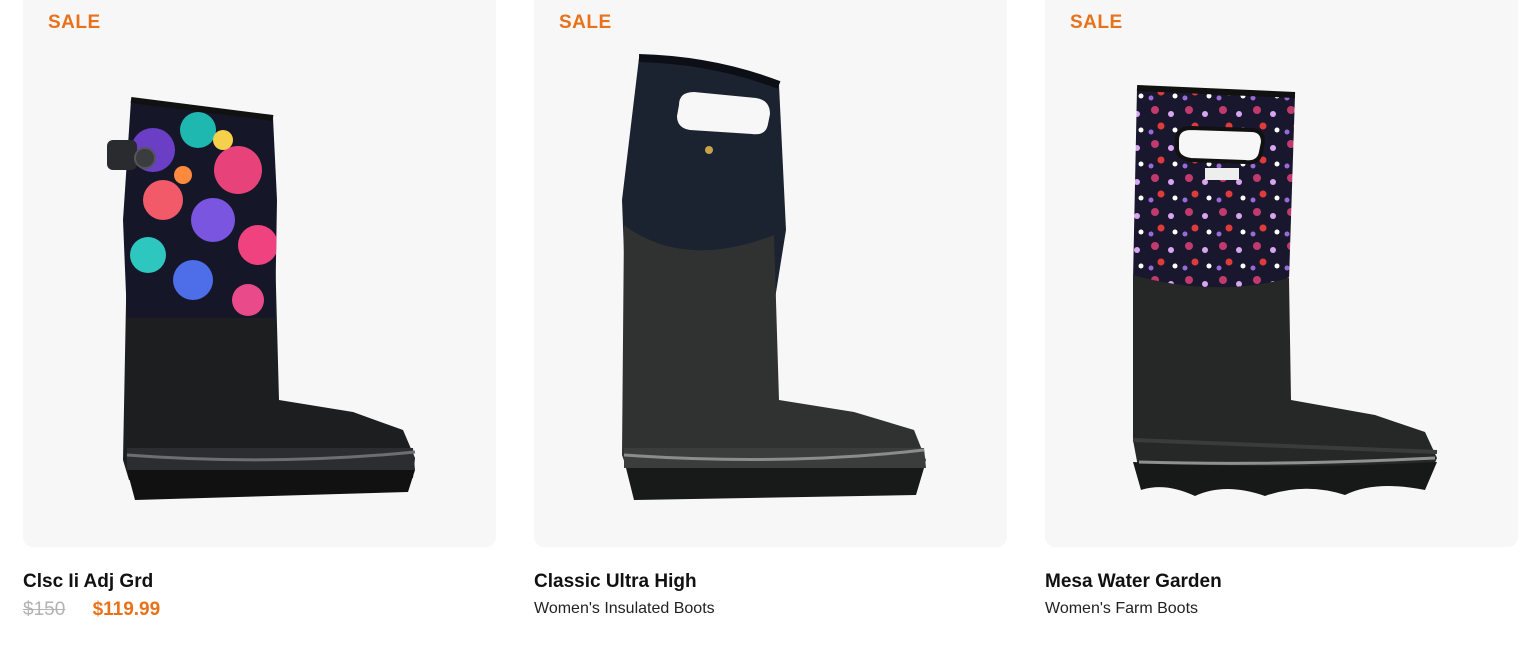 The image size is (1532, 652). Describe the element at coordinates (1285, 290) in the screenshot. I see `garden-rain-boot-image` at that location.